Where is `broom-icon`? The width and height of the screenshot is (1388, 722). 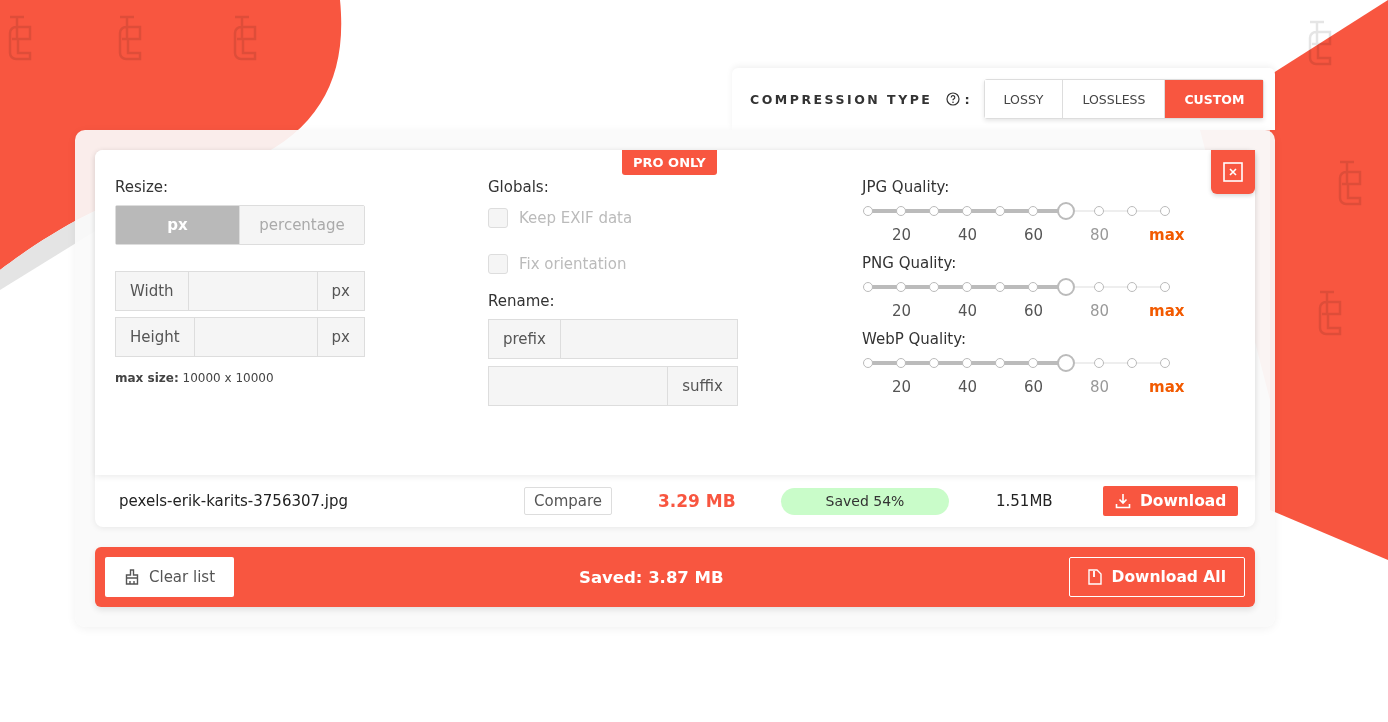
broom-icon is located at coordinates (132, 577).